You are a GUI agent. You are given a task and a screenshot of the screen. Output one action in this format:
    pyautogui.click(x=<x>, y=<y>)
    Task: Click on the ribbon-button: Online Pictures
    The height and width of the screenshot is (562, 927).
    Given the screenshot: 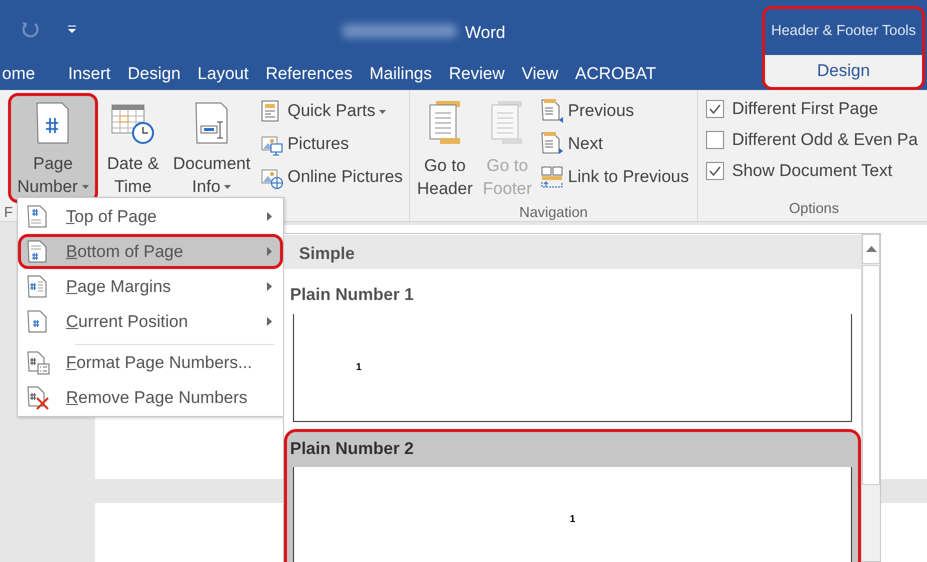 What is the action you would take?
    pyautogui.click(x=332, y=177)
    